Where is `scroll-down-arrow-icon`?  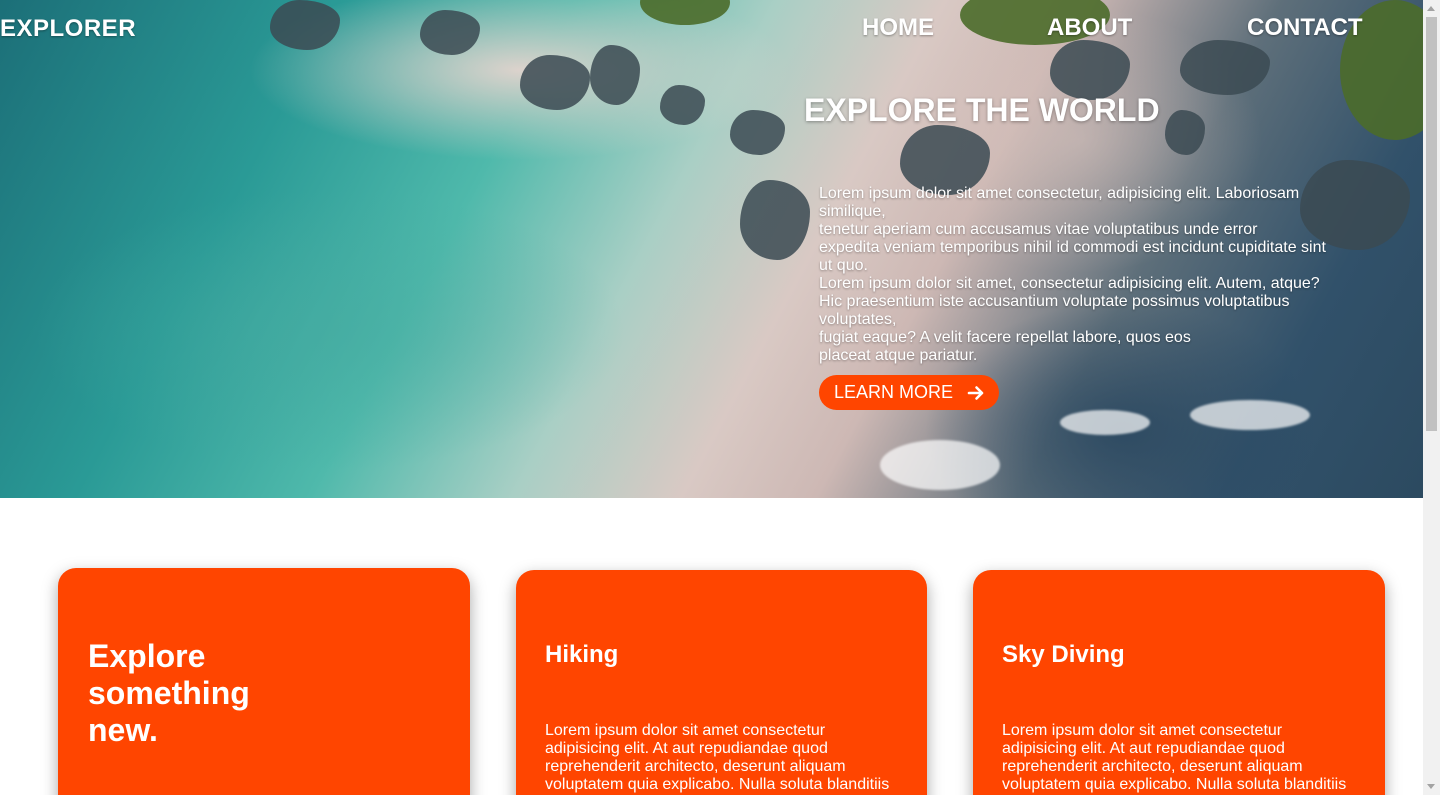 scroll-down-arrow-icon is located at coordinates (1431, 786).